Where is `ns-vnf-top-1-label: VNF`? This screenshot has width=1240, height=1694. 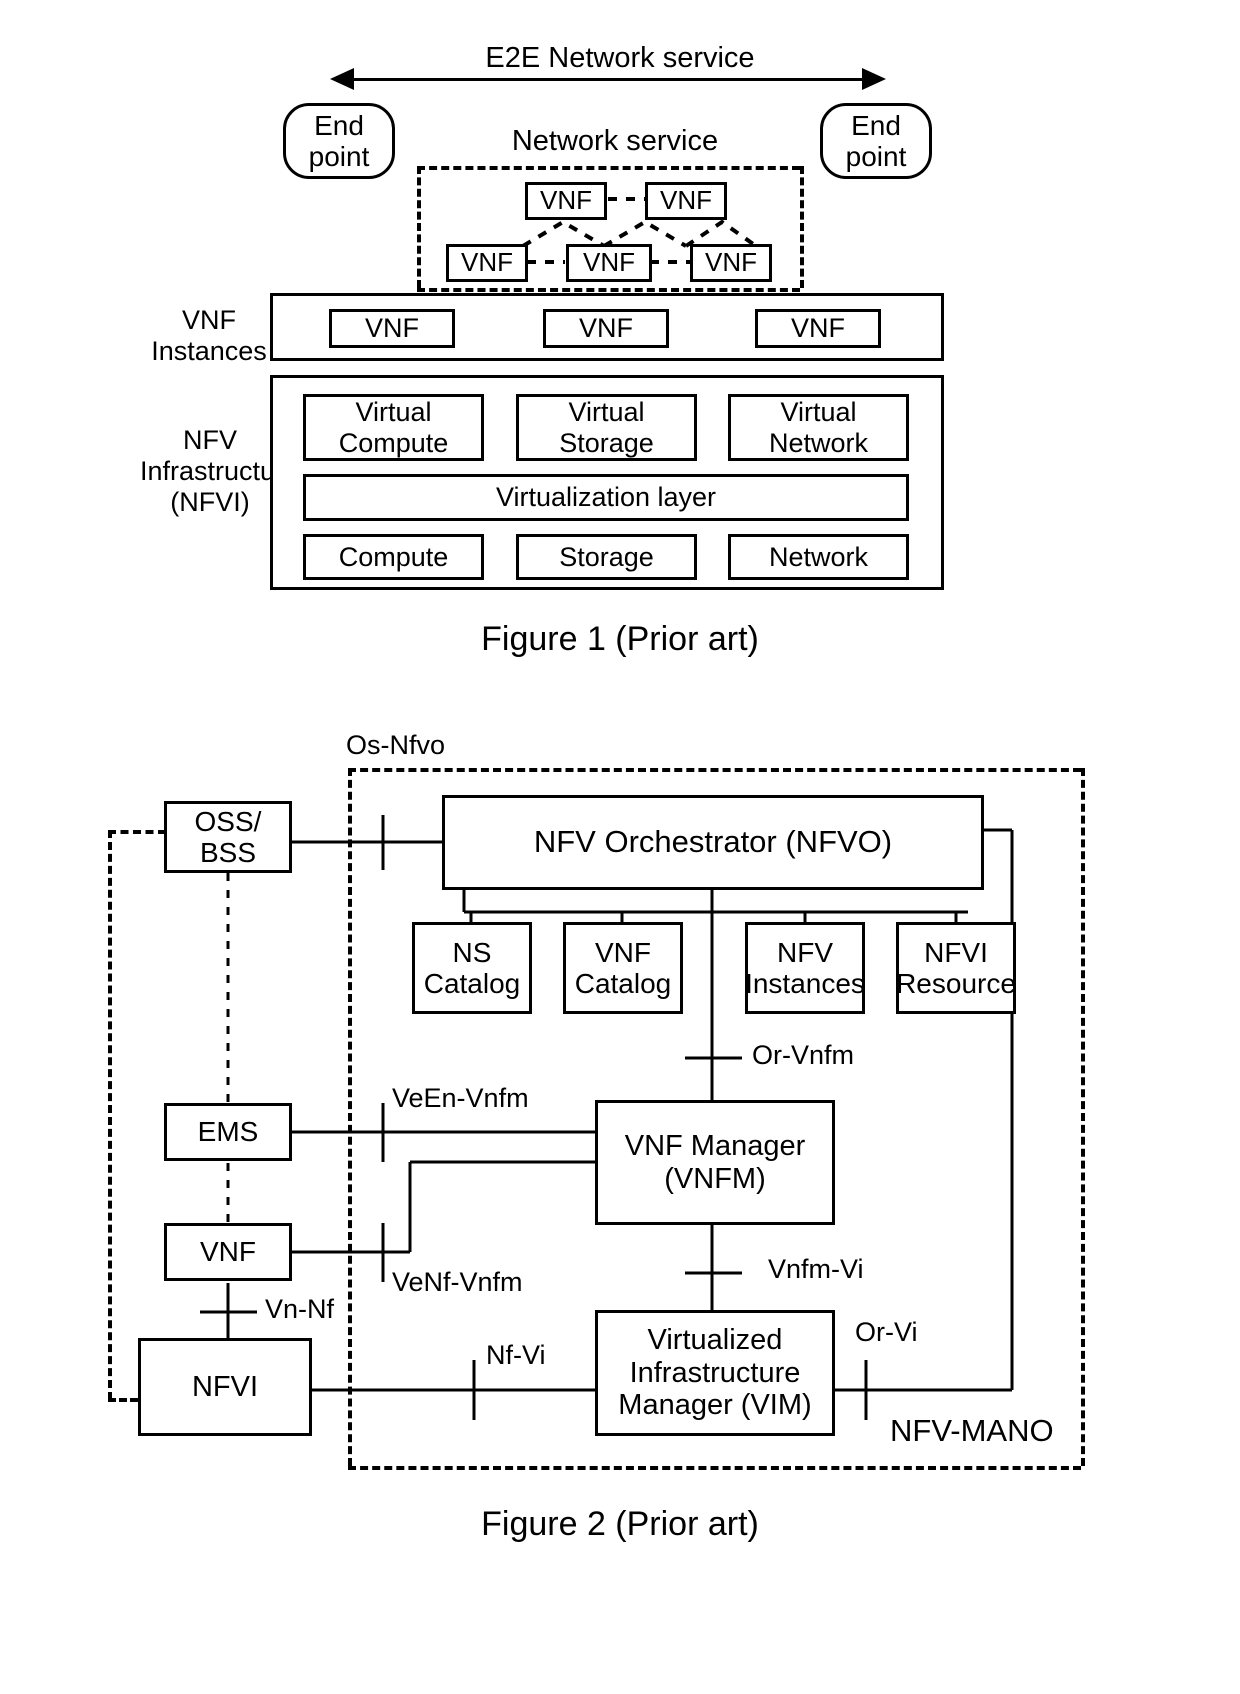
ns-vnf-top-1-label: VNF is located at coordinates (566, 200).